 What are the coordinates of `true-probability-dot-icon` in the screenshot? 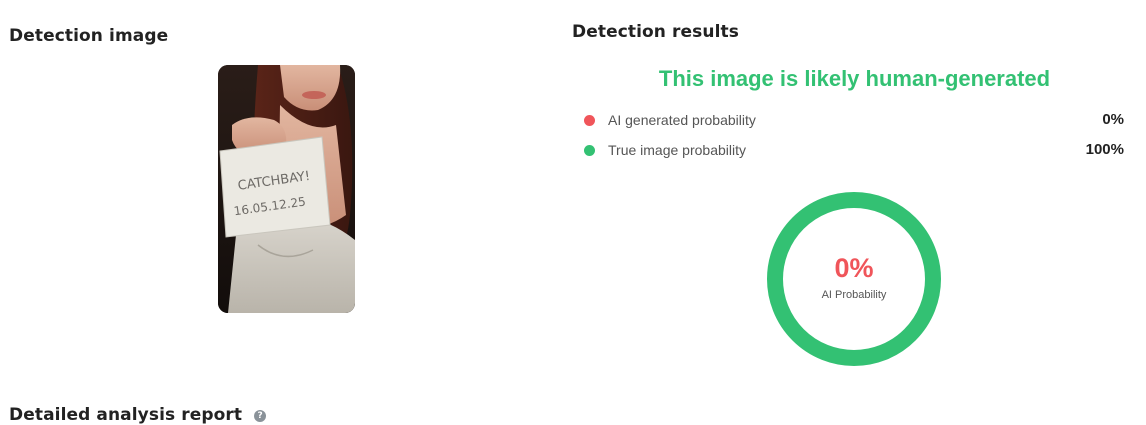 It's located at (589, 150).